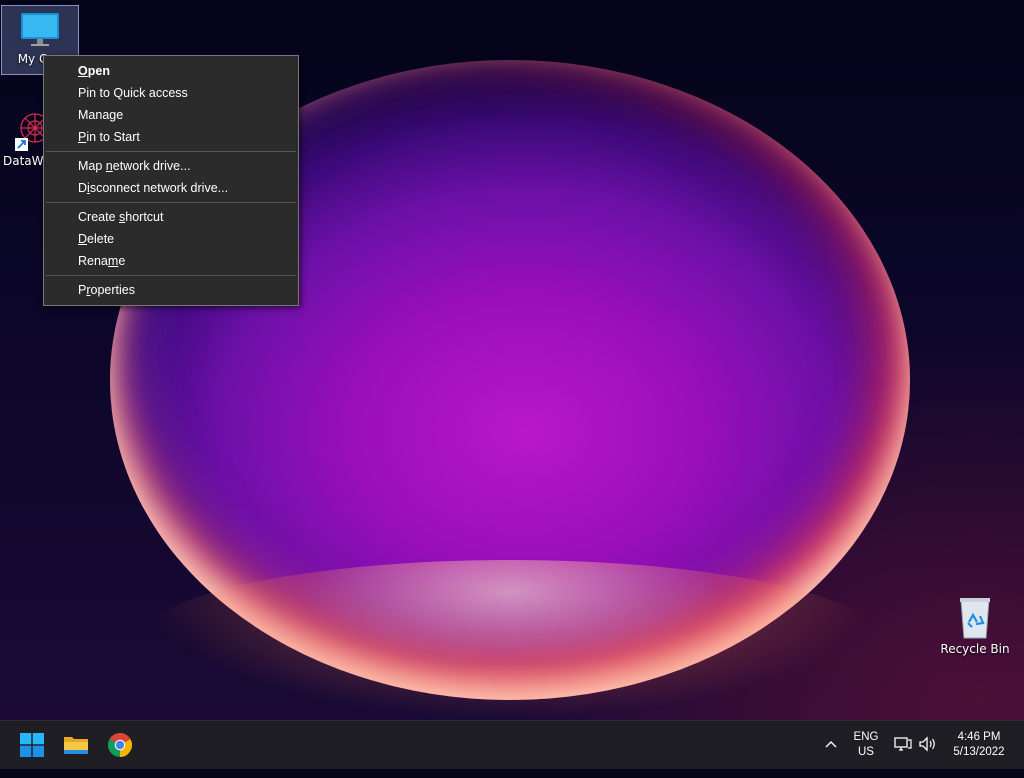 The height and width of the screenshot is (778, 1024). I want to click on menu-accel: m, so click(113, 261).